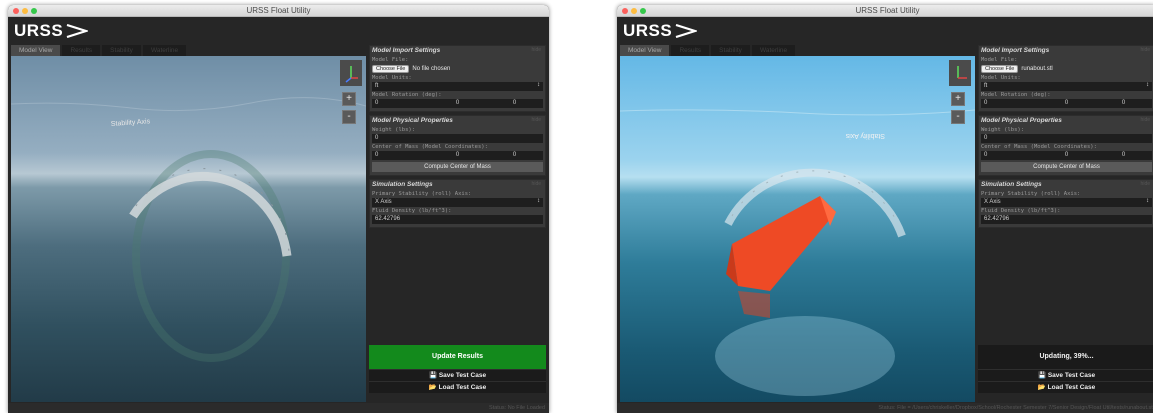 The image size is (1153, 413). Describe the element at coordinates (457, 357) in the screenshot. I see `update-results-button: Update Results` at that location.